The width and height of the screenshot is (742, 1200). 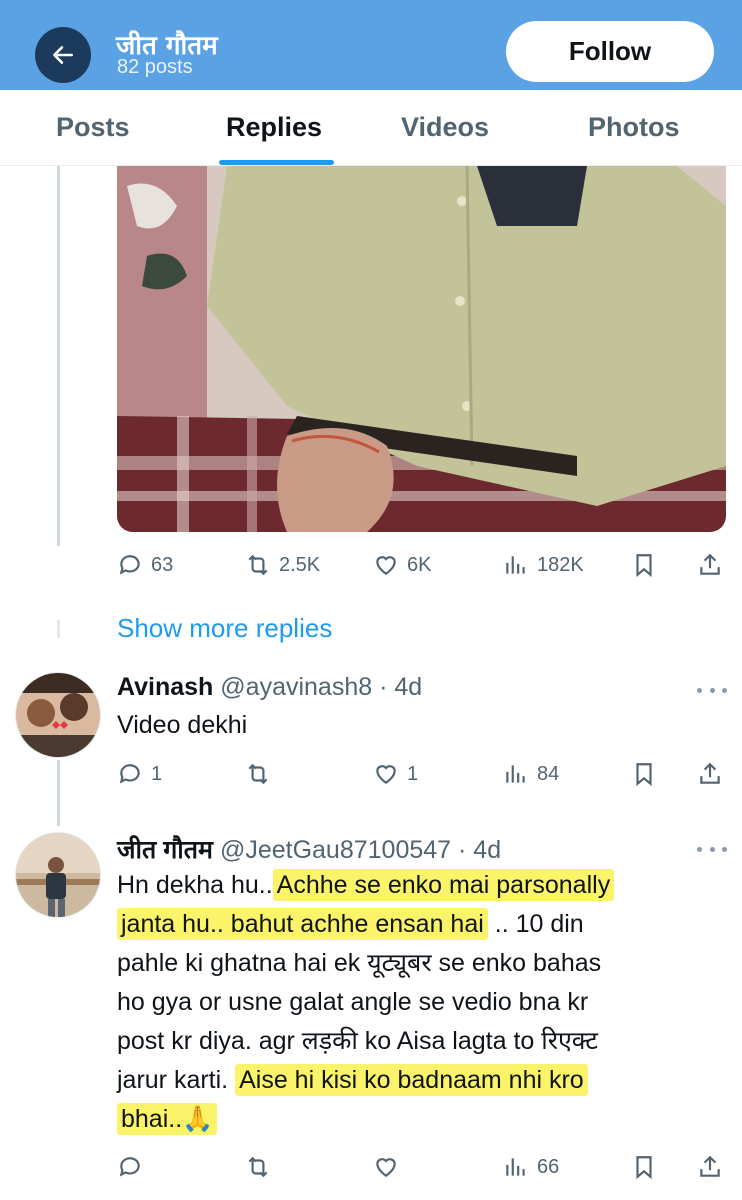 I want to click on reply-button: 63, so click(x=145, y=565).